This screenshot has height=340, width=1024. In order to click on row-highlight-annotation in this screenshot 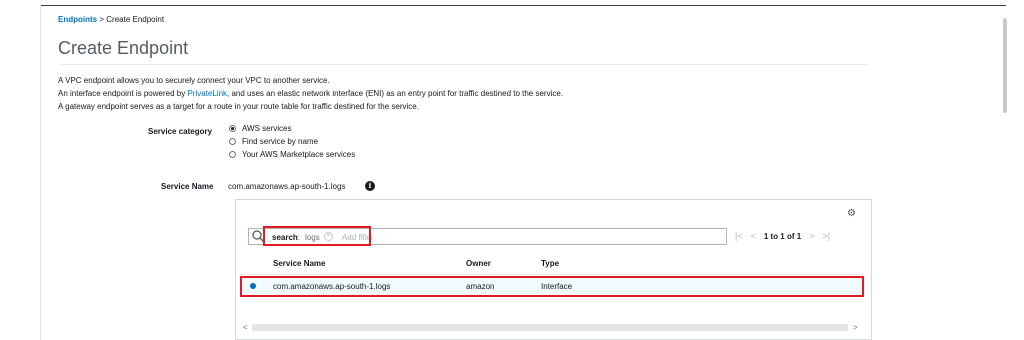, I will do `click(552, 286)`.